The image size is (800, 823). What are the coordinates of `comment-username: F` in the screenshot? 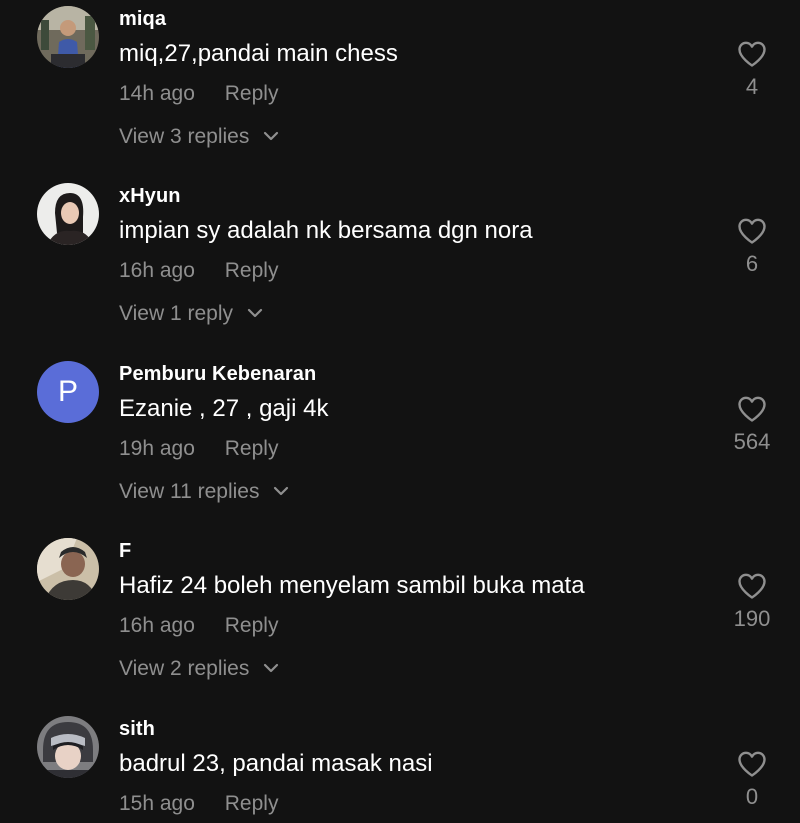 It's located at (125, 551).